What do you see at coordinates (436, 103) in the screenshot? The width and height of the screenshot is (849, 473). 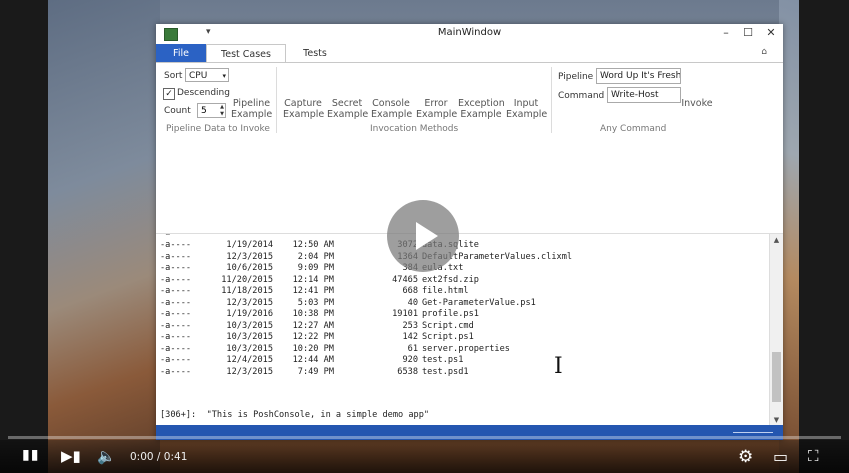 I see `button-line1: Error` at bounding box center [436, 103].